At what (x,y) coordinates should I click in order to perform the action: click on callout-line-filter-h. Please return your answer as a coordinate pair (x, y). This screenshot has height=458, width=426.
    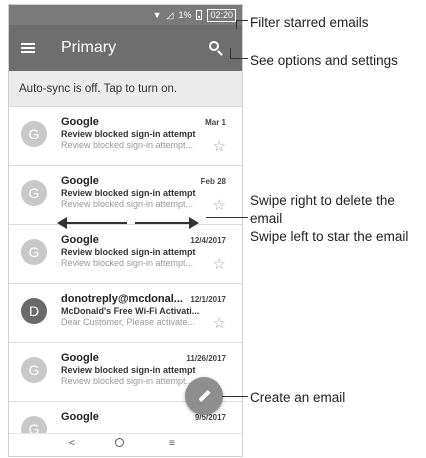
    Looking at the image, I should click on (242, 20).